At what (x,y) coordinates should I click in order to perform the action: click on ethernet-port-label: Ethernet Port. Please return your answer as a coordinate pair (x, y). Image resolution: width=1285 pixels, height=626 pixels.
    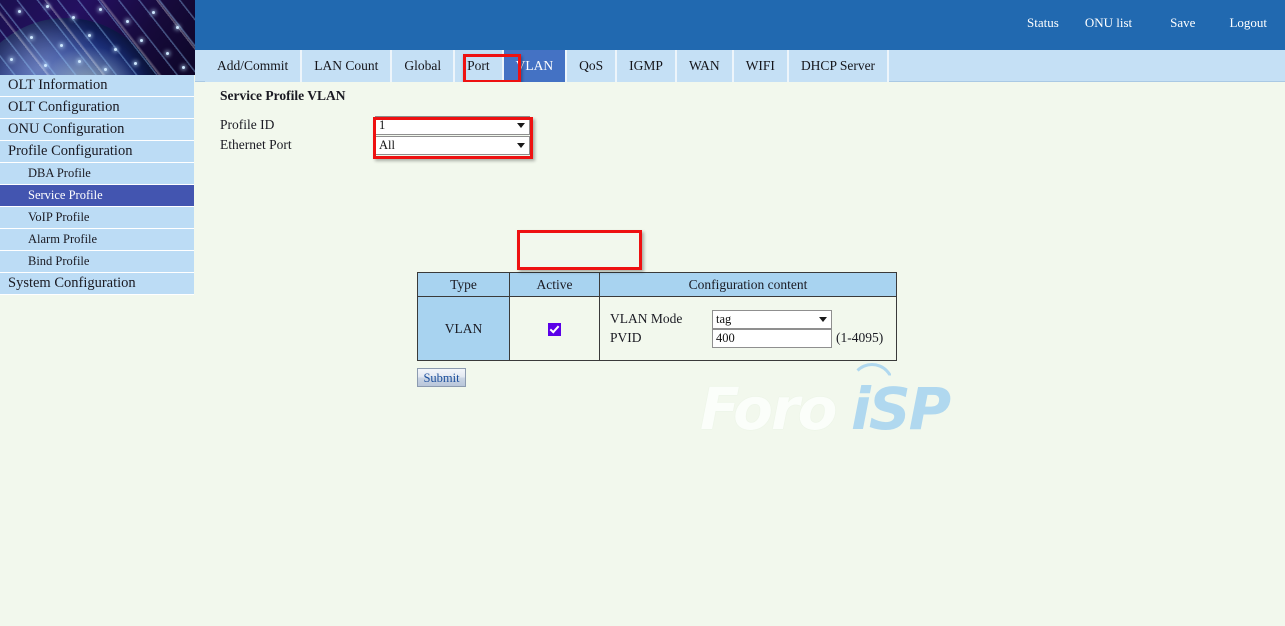
    Looking at the image, I should click on (256, 144).